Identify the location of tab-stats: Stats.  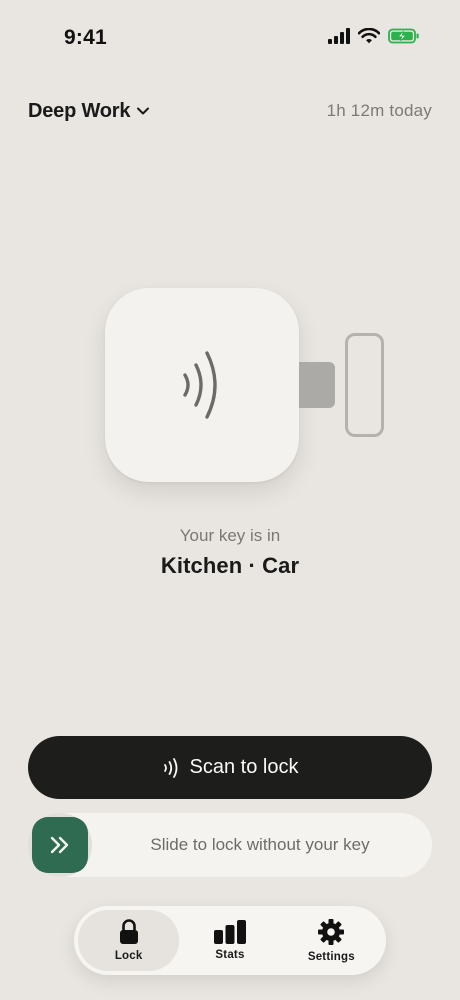
(229, 940).